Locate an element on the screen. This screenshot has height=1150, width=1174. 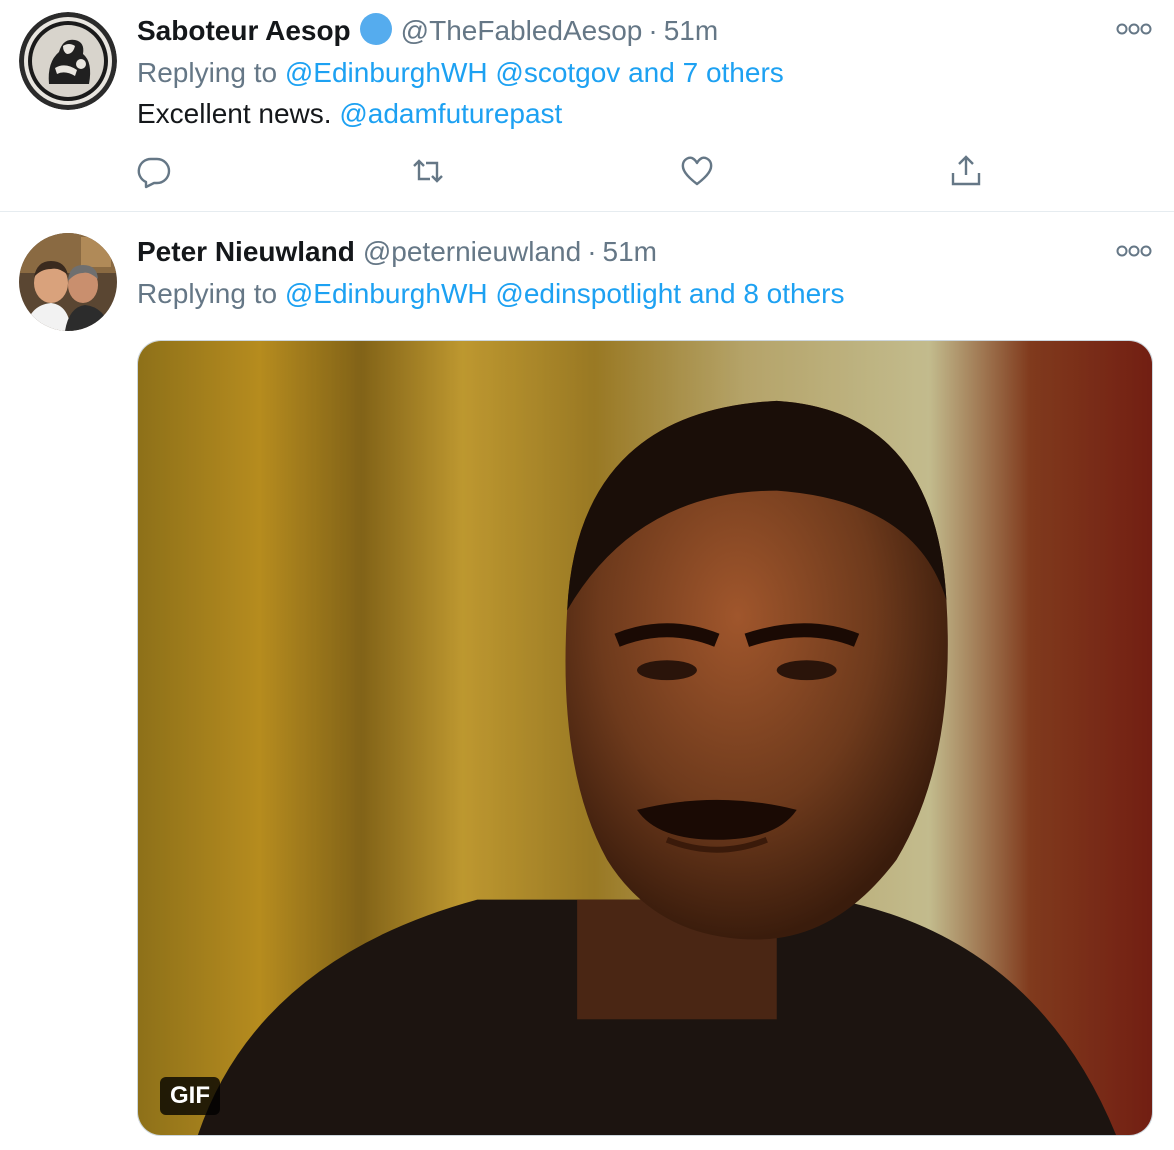
author-name: Saboteur Aesop is located at coordinates (244, 30).